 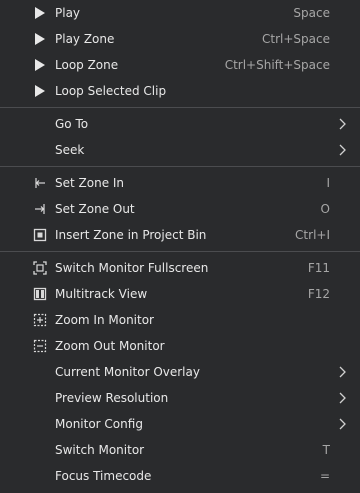 What do you see at coordinates (180, 124) in the screenshot?
I see `menu-item-go-to: Go To` at bounding box center [180, 124].